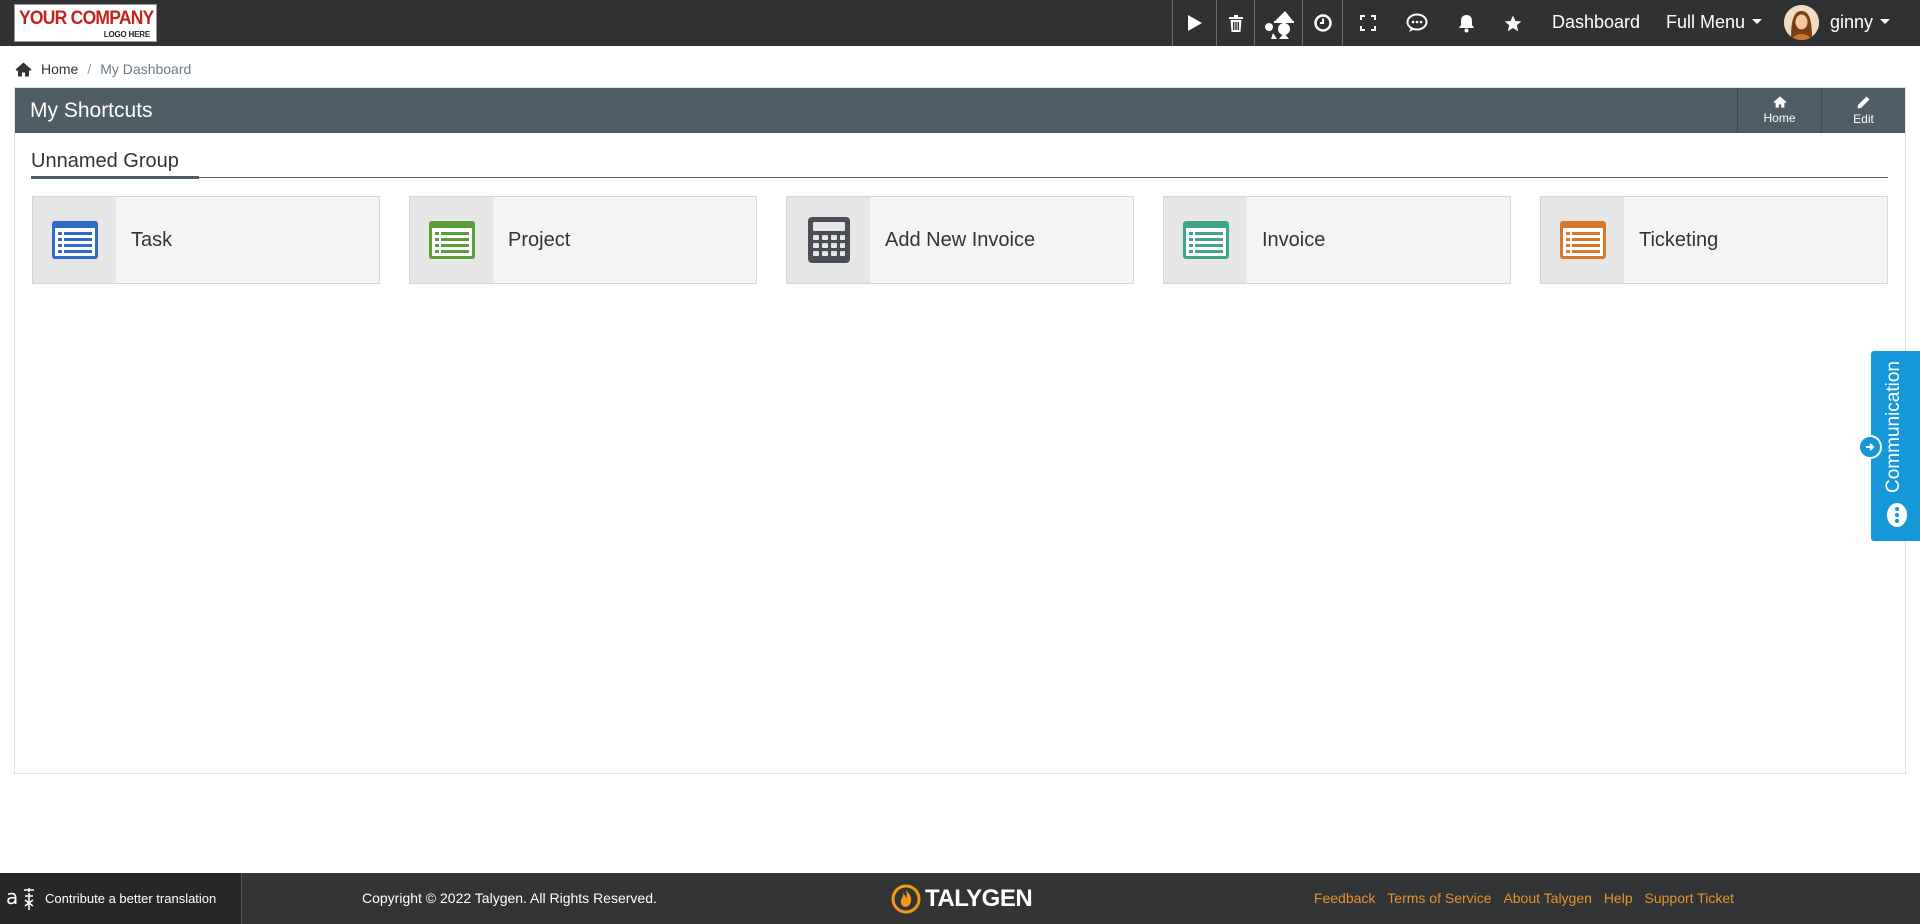 The width and height of the screenshot is (1920, 924). Describe the element at coordinates (1235, 23) in the screenshot. I see `trash-icon` at that location.